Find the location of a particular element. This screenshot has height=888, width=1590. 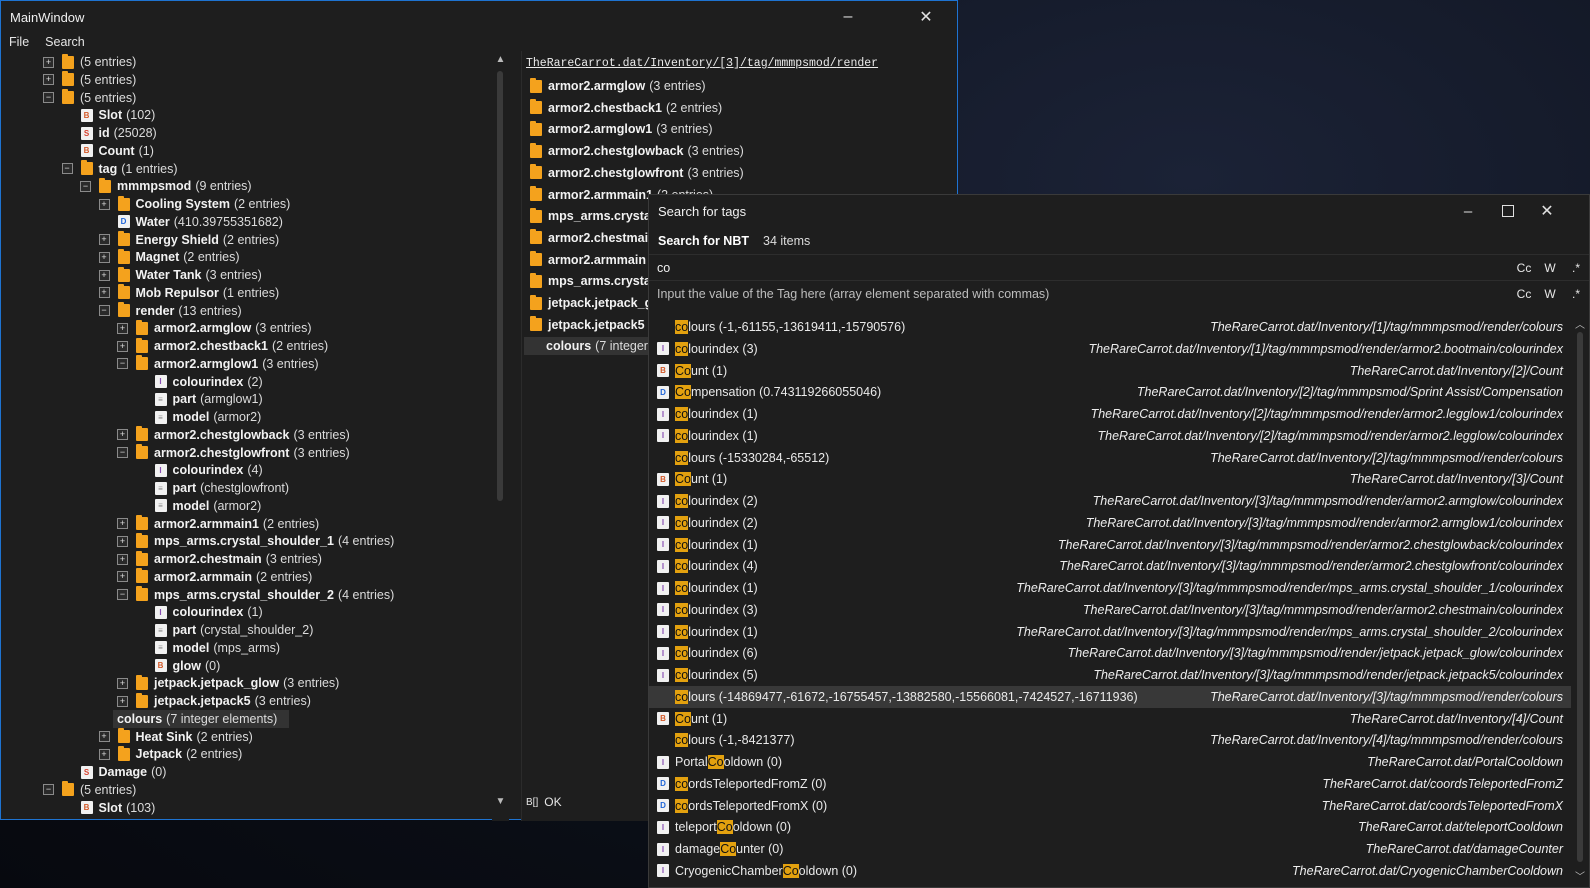

tree-node: colours (7 integer elements) is located at coordinates (201, 718).